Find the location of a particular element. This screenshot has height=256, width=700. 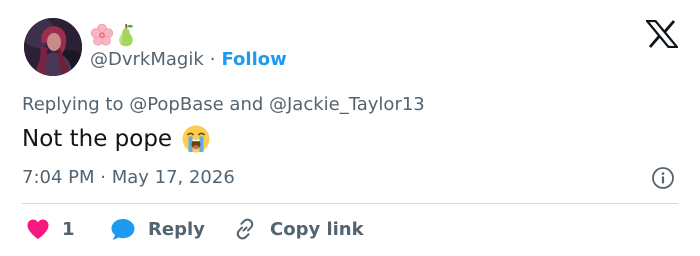

like-button: 1 is located at coordinates (50, 229).